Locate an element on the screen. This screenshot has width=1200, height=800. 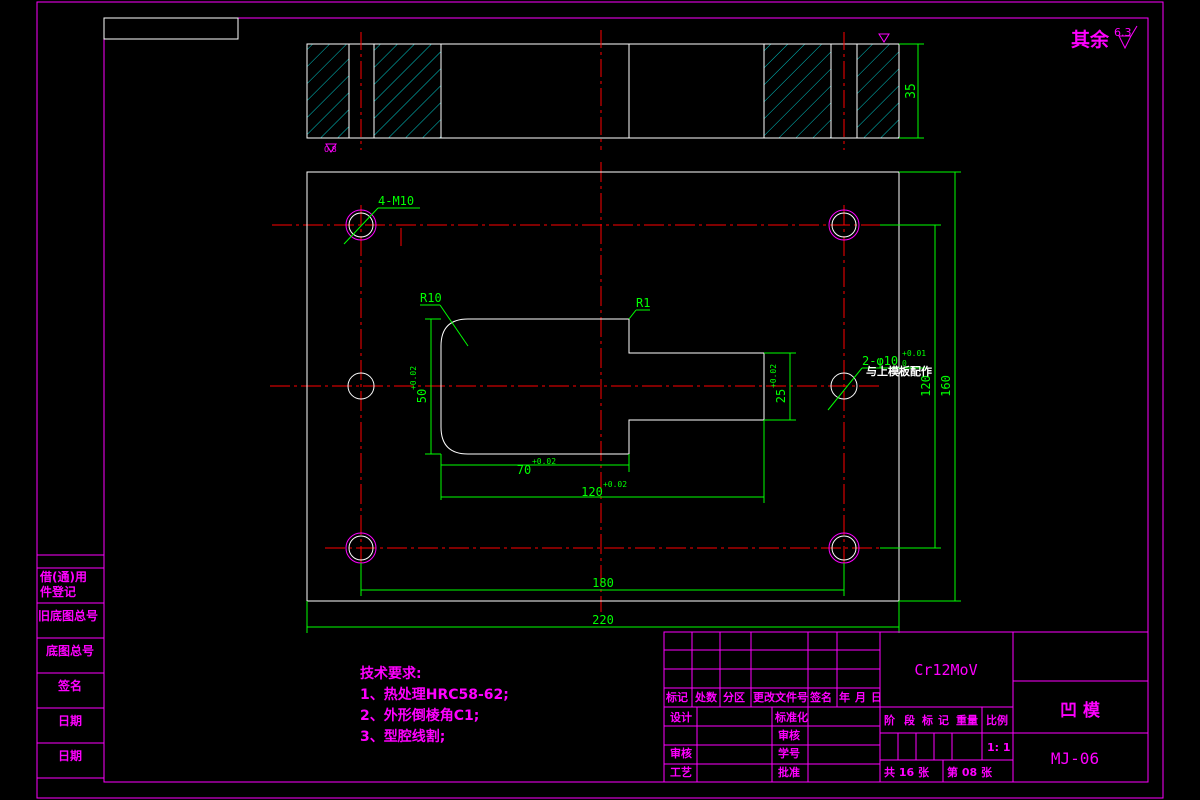
row-process: 工艺 is located at coordinates (681, 772).